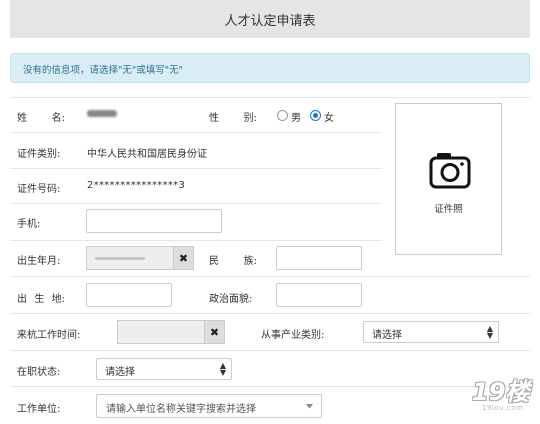 The width and height of the screenshot is (540, 424). I want to click on id-photo-upload: 证件照, so click(448, 179).